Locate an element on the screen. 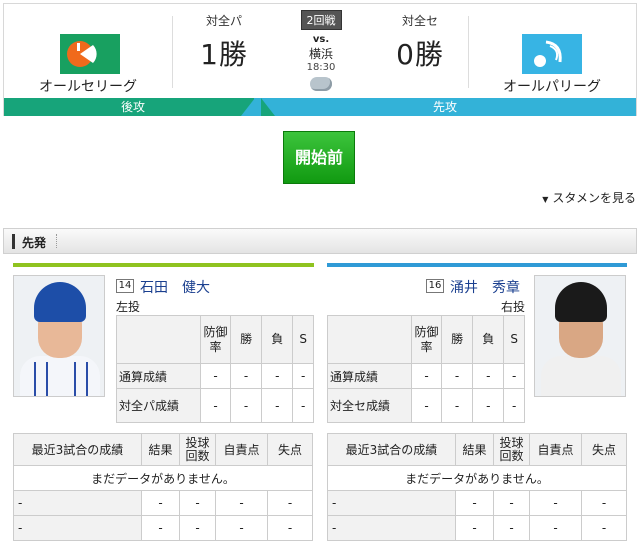 The width and height of the screenshot is (640, 546). starting-lineup-label: スタメンを見る is located at coordinates (594, 198).